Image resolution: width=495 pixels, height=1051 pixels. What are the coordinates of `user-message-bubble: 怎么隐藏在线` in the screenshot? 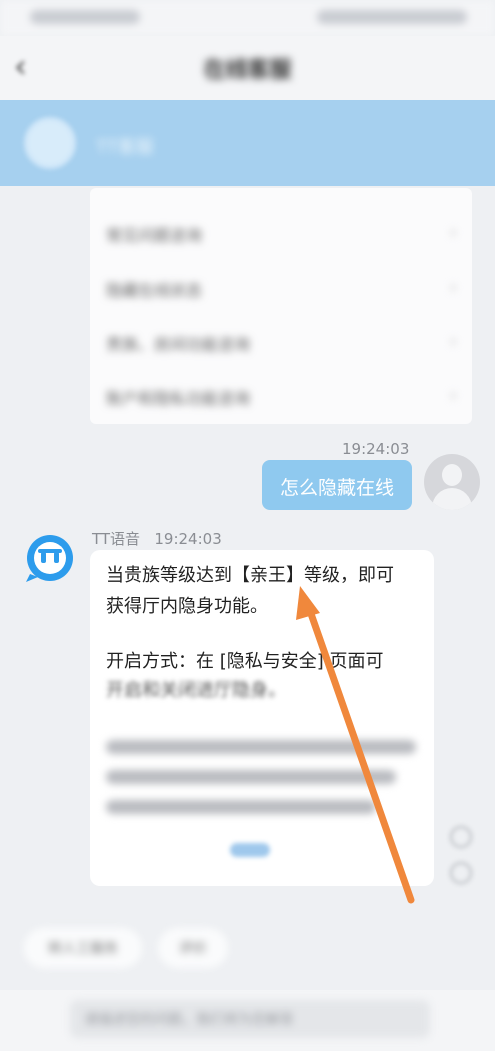 It's located at (337, 485).